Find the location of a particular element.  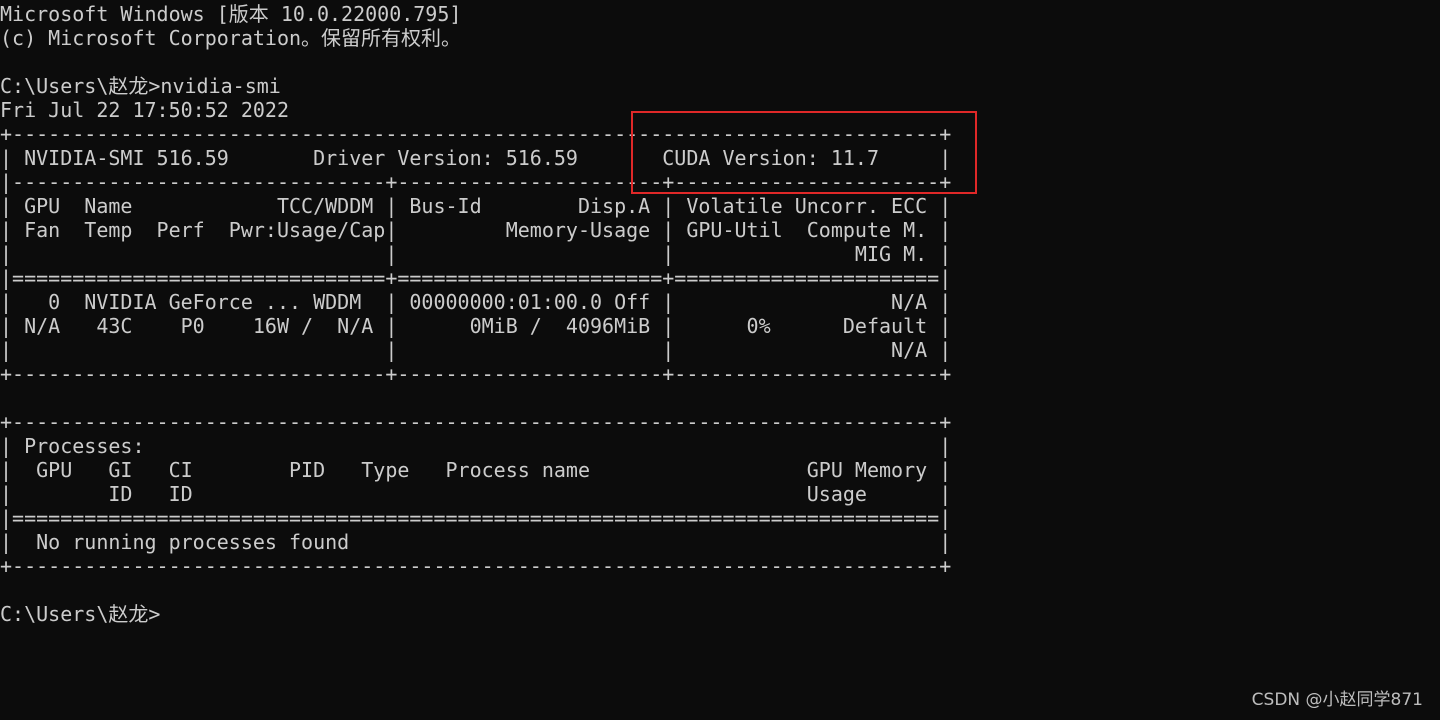

terminal-line-copyright: (c) Microsoft Corporation。保留所有权利。 is located at coordinates (231, 38).